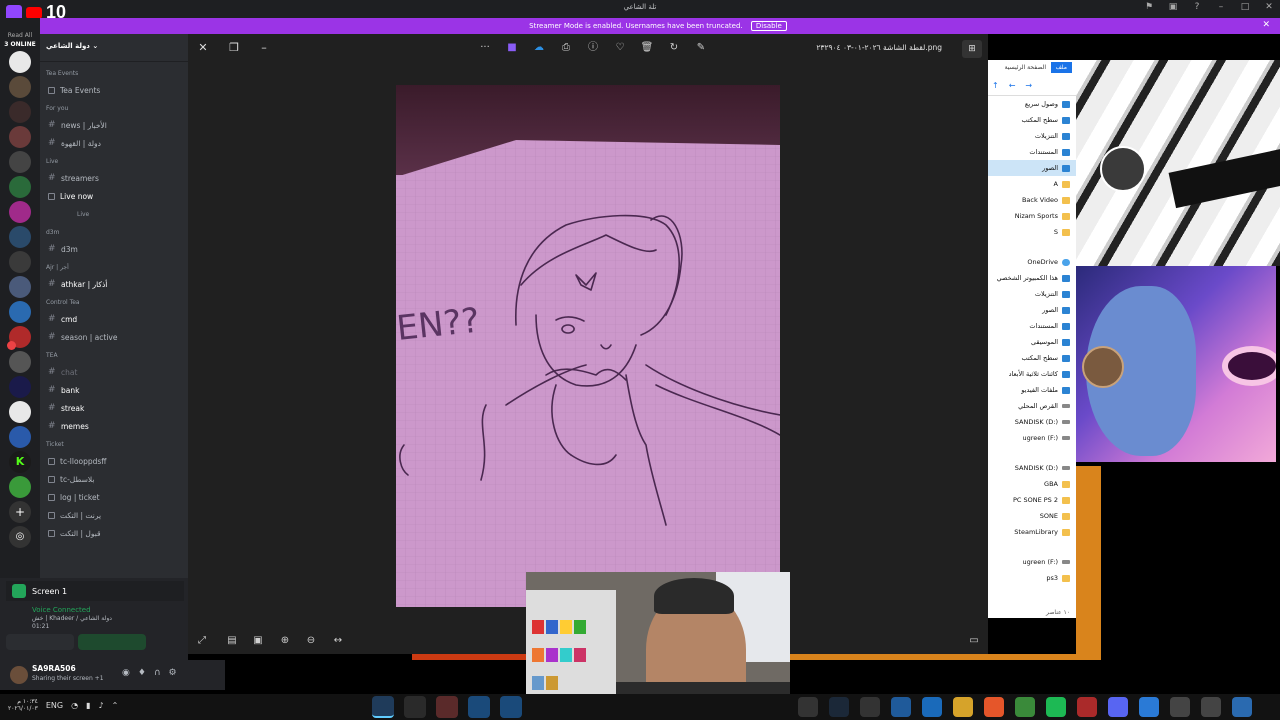  I want to click on start-icon, so click(1242, 707).